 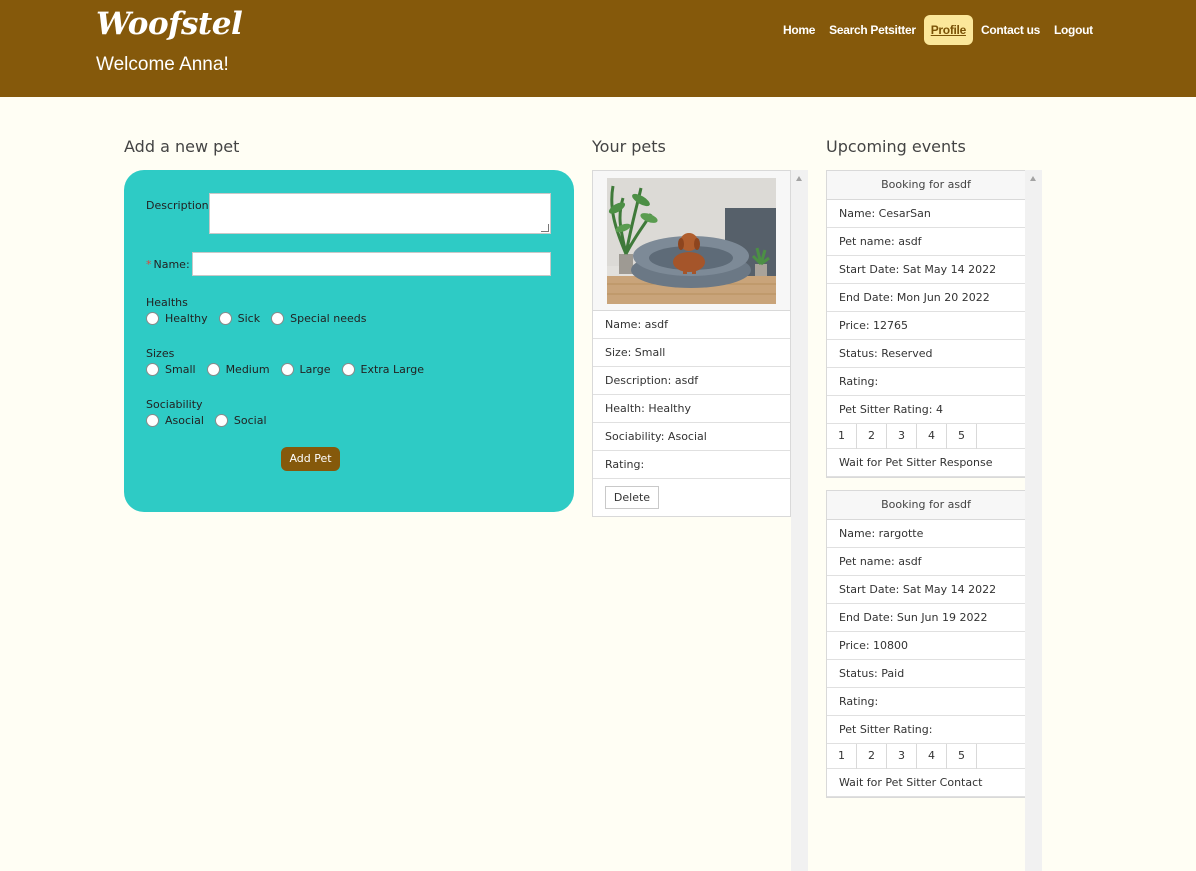 I want to click on radio-healthy, so click(x=152, y=318).